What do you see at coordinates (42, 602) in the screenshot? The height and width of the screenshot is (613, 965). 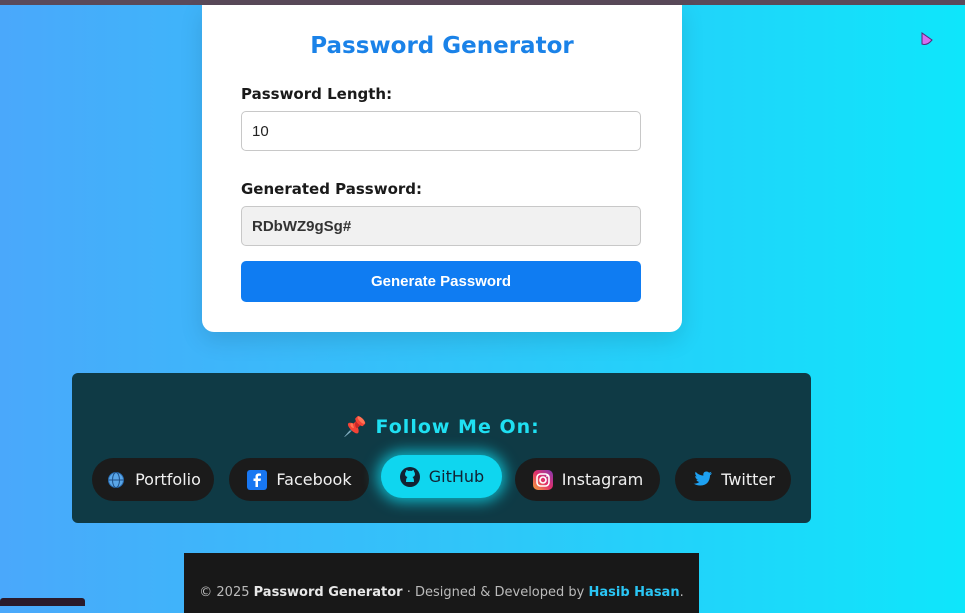 I see `corner-badge` at bounding box center [42, 602].